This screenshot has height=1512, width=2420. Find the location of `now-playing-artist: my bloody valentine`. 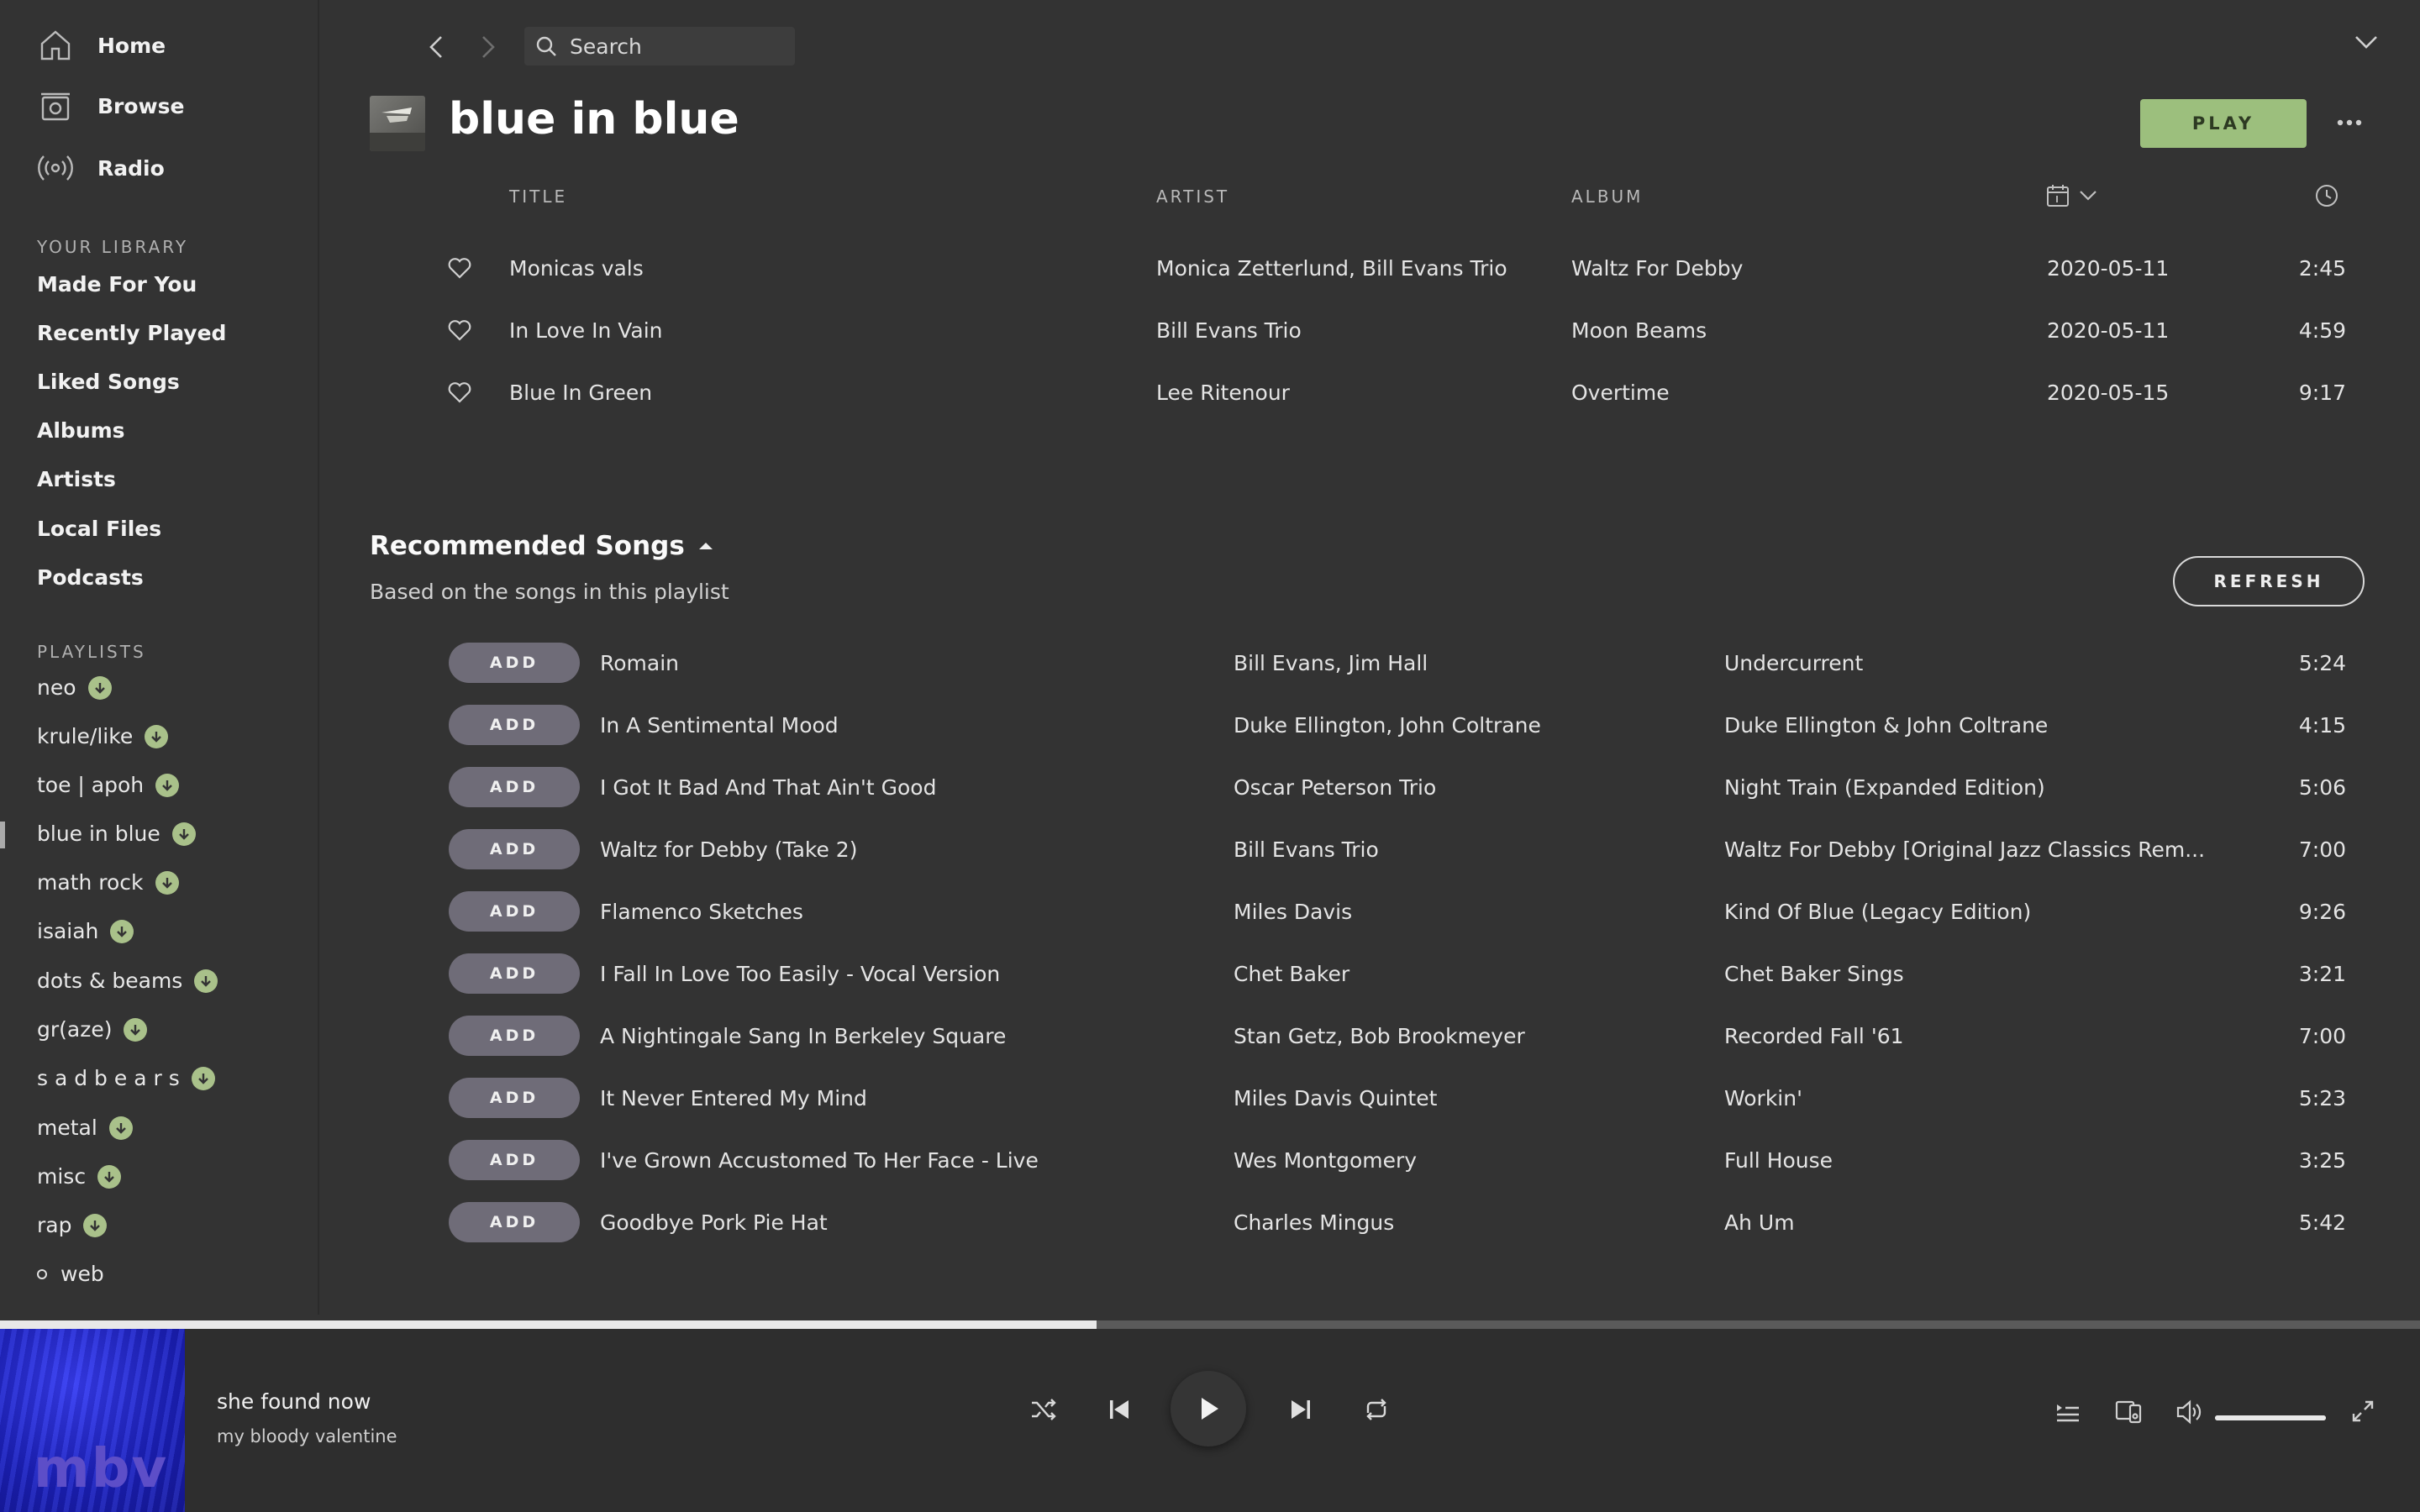

now-playing-artist: my bloody valentine is located at coordinates (307, 1436).